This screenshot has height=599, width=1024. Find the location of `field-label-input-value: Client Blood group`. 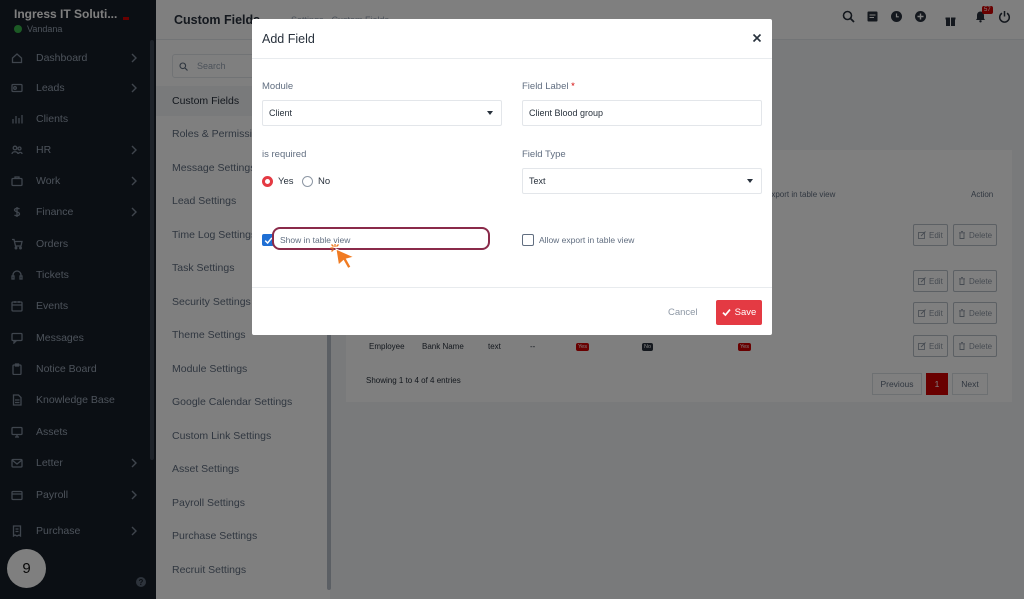

field-label-input-value: Client Blood group is located at coordinates (566, 113).